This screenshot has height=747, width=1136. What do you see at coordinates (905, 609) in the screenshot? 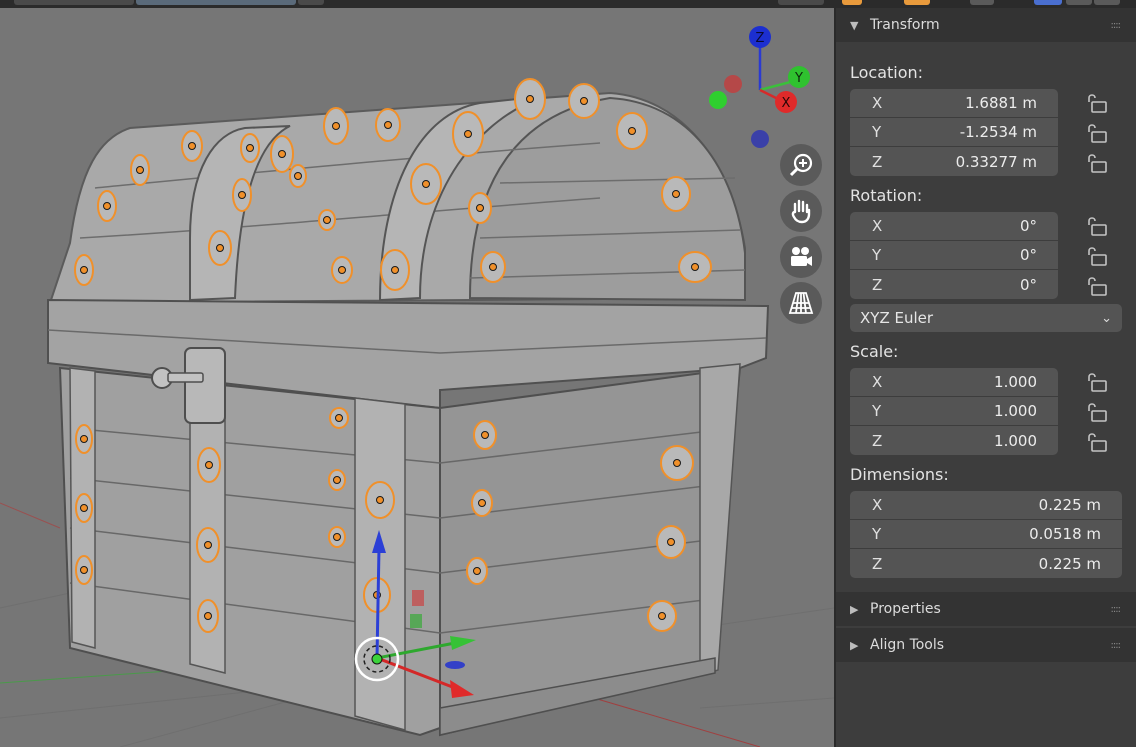
I see `properties-panel-title: Properties` at bounding box center [905, 609].